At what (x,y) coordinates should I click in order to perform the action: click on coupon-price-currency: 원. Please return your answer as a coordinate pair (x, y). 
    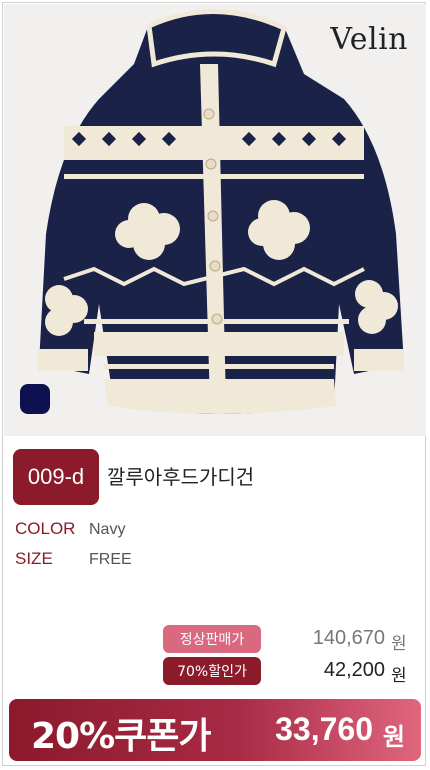
    Looking at the image, I should click on (393, 737).